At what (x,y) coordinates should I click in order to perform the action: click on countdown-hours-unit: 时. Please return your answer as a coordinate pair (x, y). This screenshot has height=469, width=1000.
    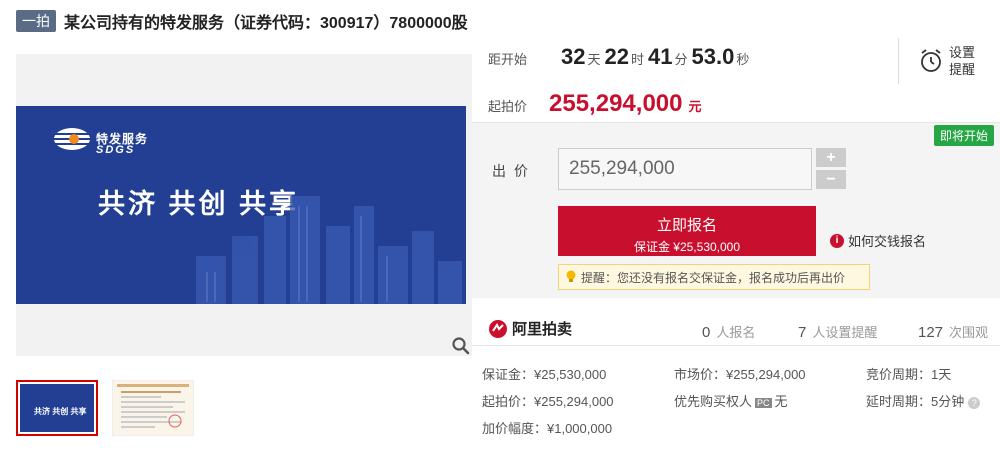
    Looking at the image, I should click on (638, 59).